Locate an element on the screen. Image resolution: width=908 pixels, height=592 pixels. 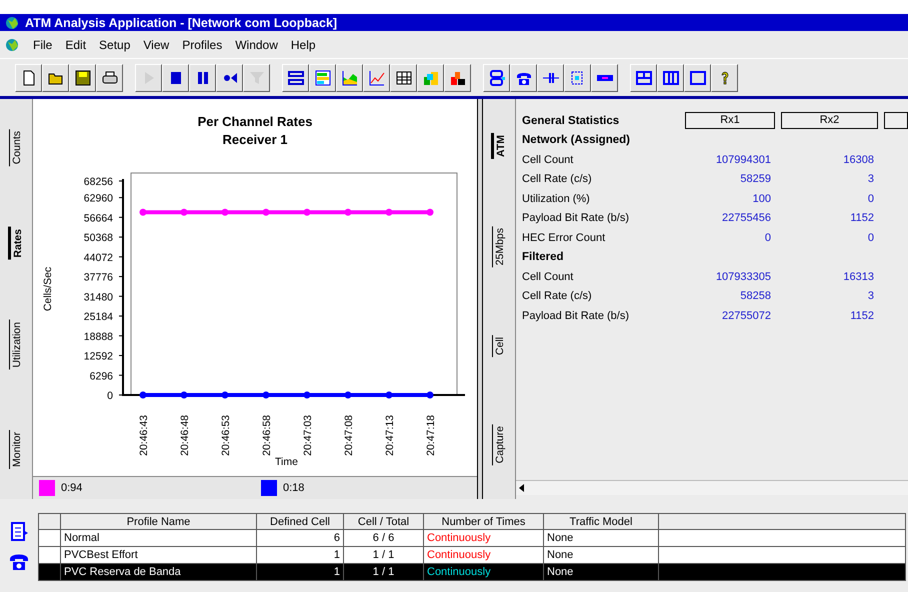
side-tab: Cell is located at coordinates (499, 345).